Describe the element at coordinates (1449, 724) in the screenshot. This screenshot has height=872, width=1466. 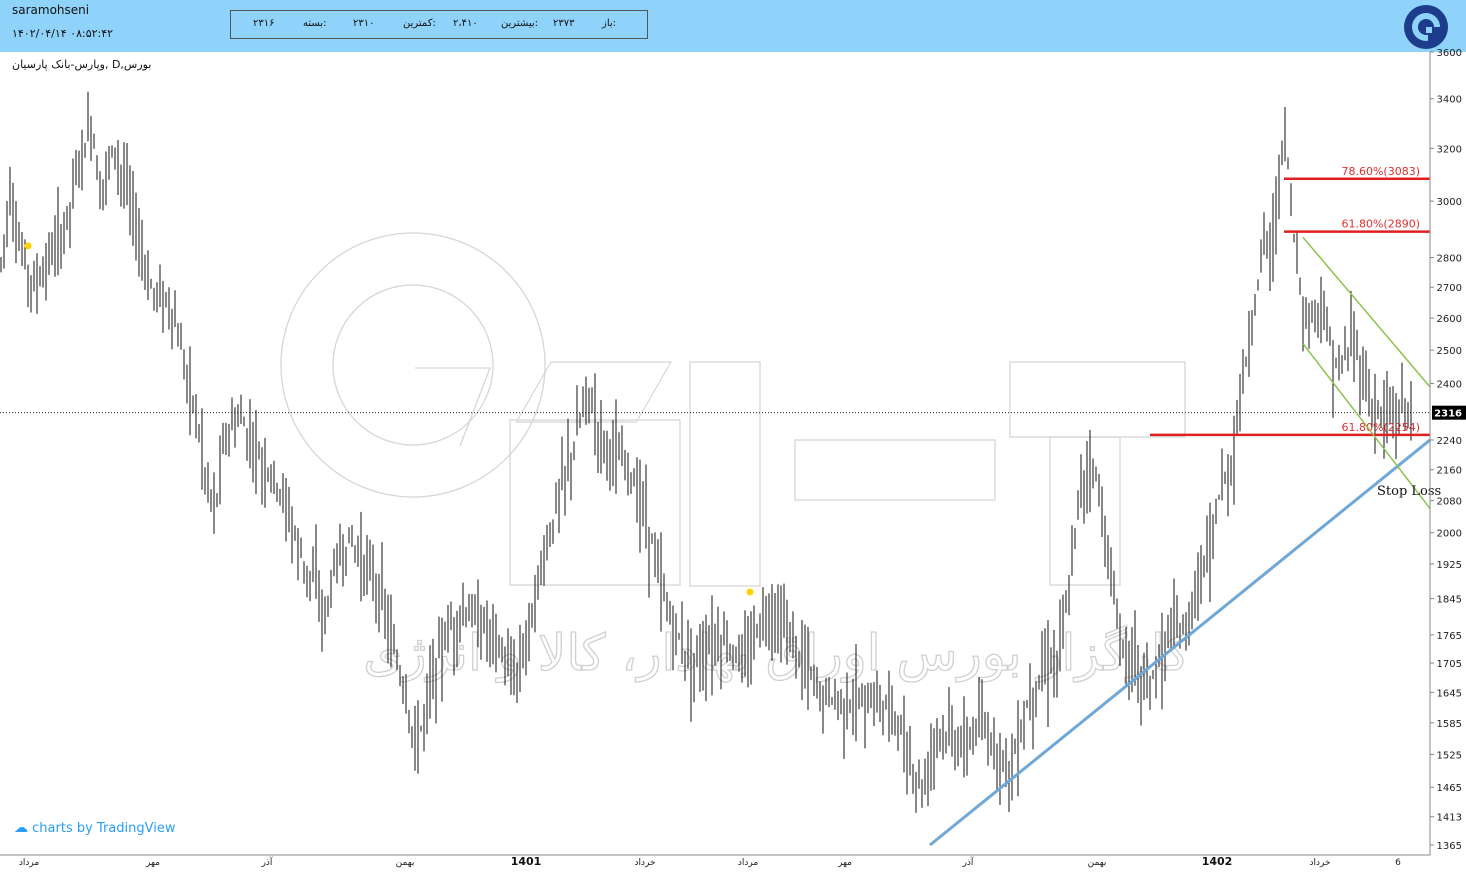
I see `price-tick-label: 1585` at that location.